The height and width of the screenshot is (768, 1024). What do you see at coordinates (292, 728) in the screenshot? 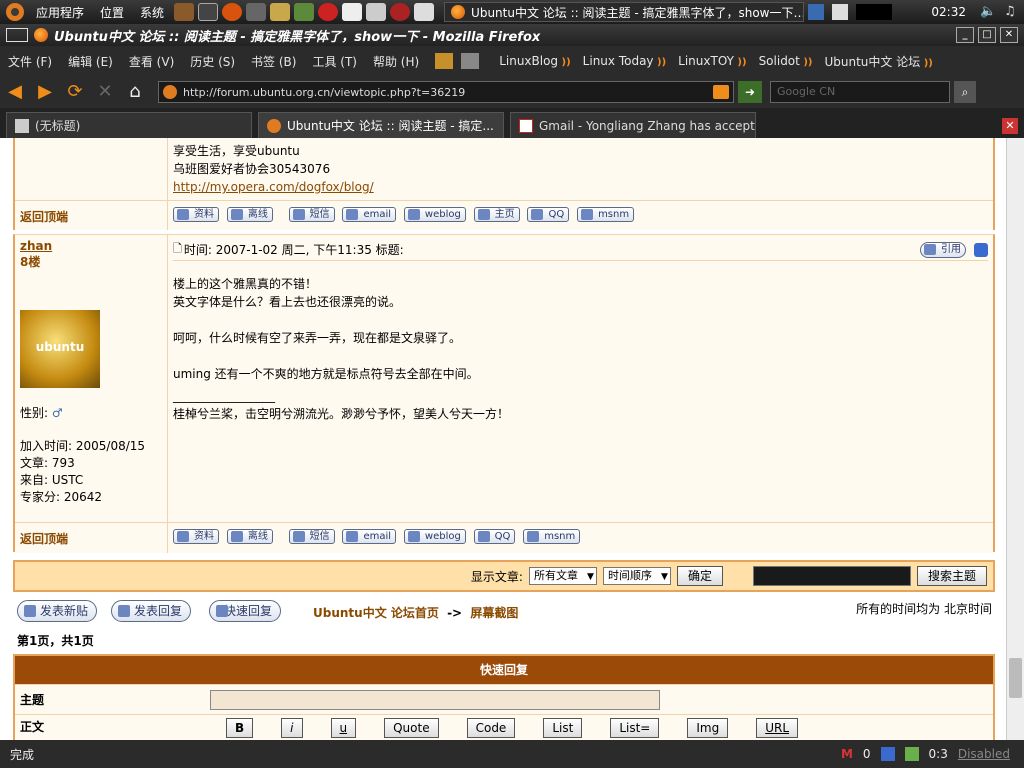
I see `italic-button: i` at bounding box center [292, 728].